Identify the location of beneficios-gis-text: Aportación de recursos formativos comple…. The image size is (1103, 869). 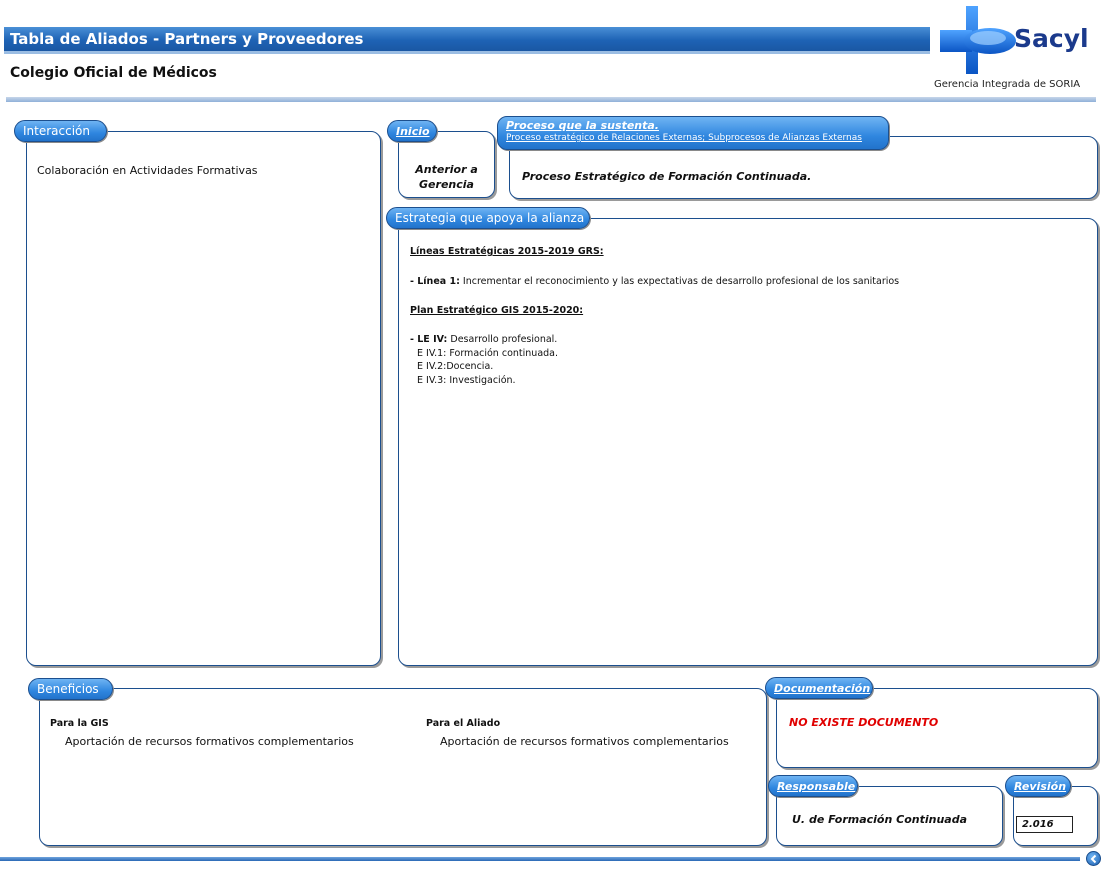
(209, 741).